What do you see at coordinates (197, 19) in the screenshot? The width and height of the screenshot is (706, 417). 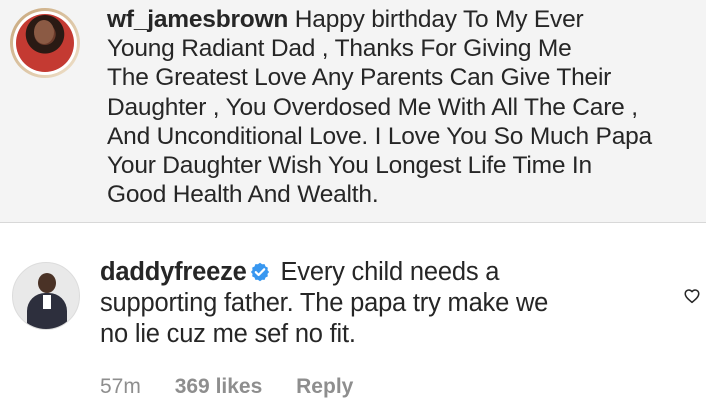 I see `caption-username: wf_jamesbrown` at bounding box center [197, 19].